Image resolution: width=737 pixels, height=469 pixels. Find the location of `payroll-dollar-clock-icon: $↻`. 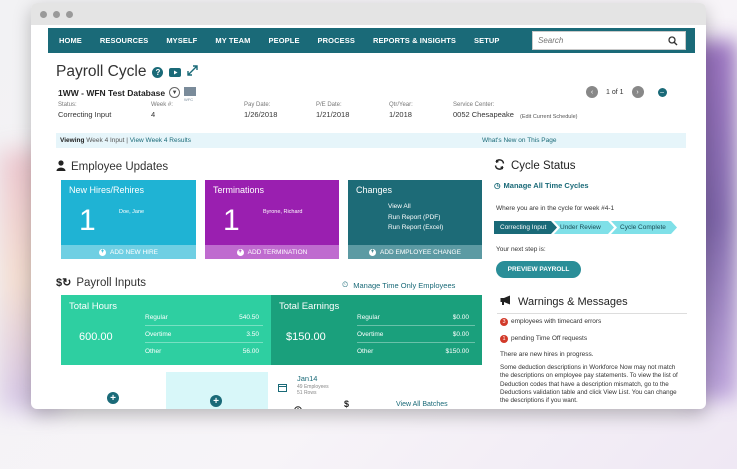

payroll-dollar-clock-icon: $↻ is located at coordinates (64, 283).